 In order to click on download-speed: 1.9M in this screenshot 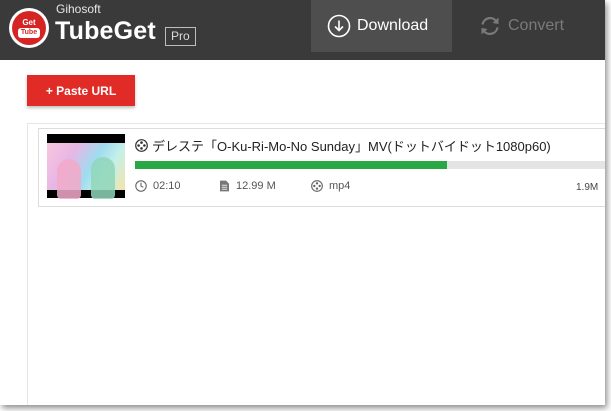, I will do `click(587, 187)`.